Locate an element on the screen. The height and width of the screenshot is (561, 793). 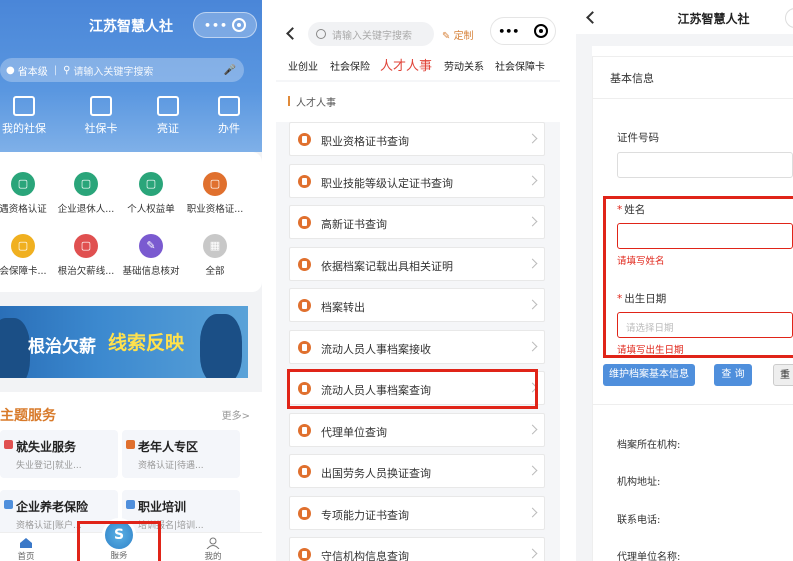
customize-button: ✎ 定制 is located at coordinates (458, 34).